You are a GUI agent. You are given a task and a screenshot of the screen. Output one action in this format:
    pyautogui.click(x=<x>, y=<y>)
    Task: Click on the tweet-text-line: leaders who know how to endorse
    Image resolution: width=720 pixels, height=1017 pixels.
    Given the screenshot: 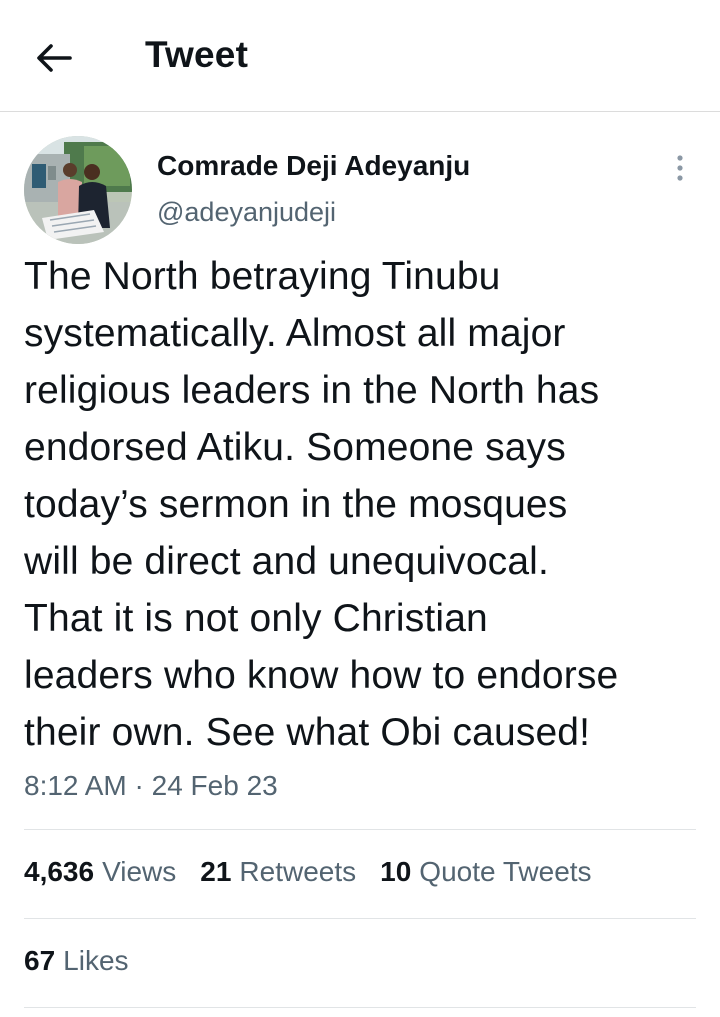 What is the action you would take?
    pyautogui.click(x=321, y=675)
    